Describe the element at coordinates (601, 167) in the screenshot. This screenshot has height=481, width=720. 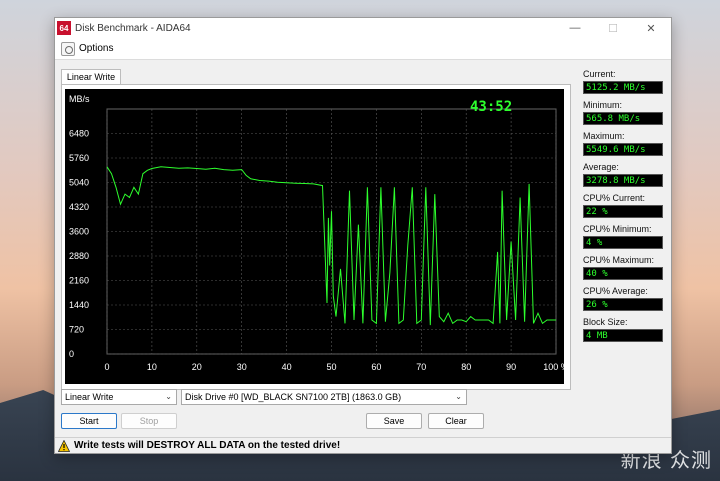
I see `stat-label: Average:` at that location.